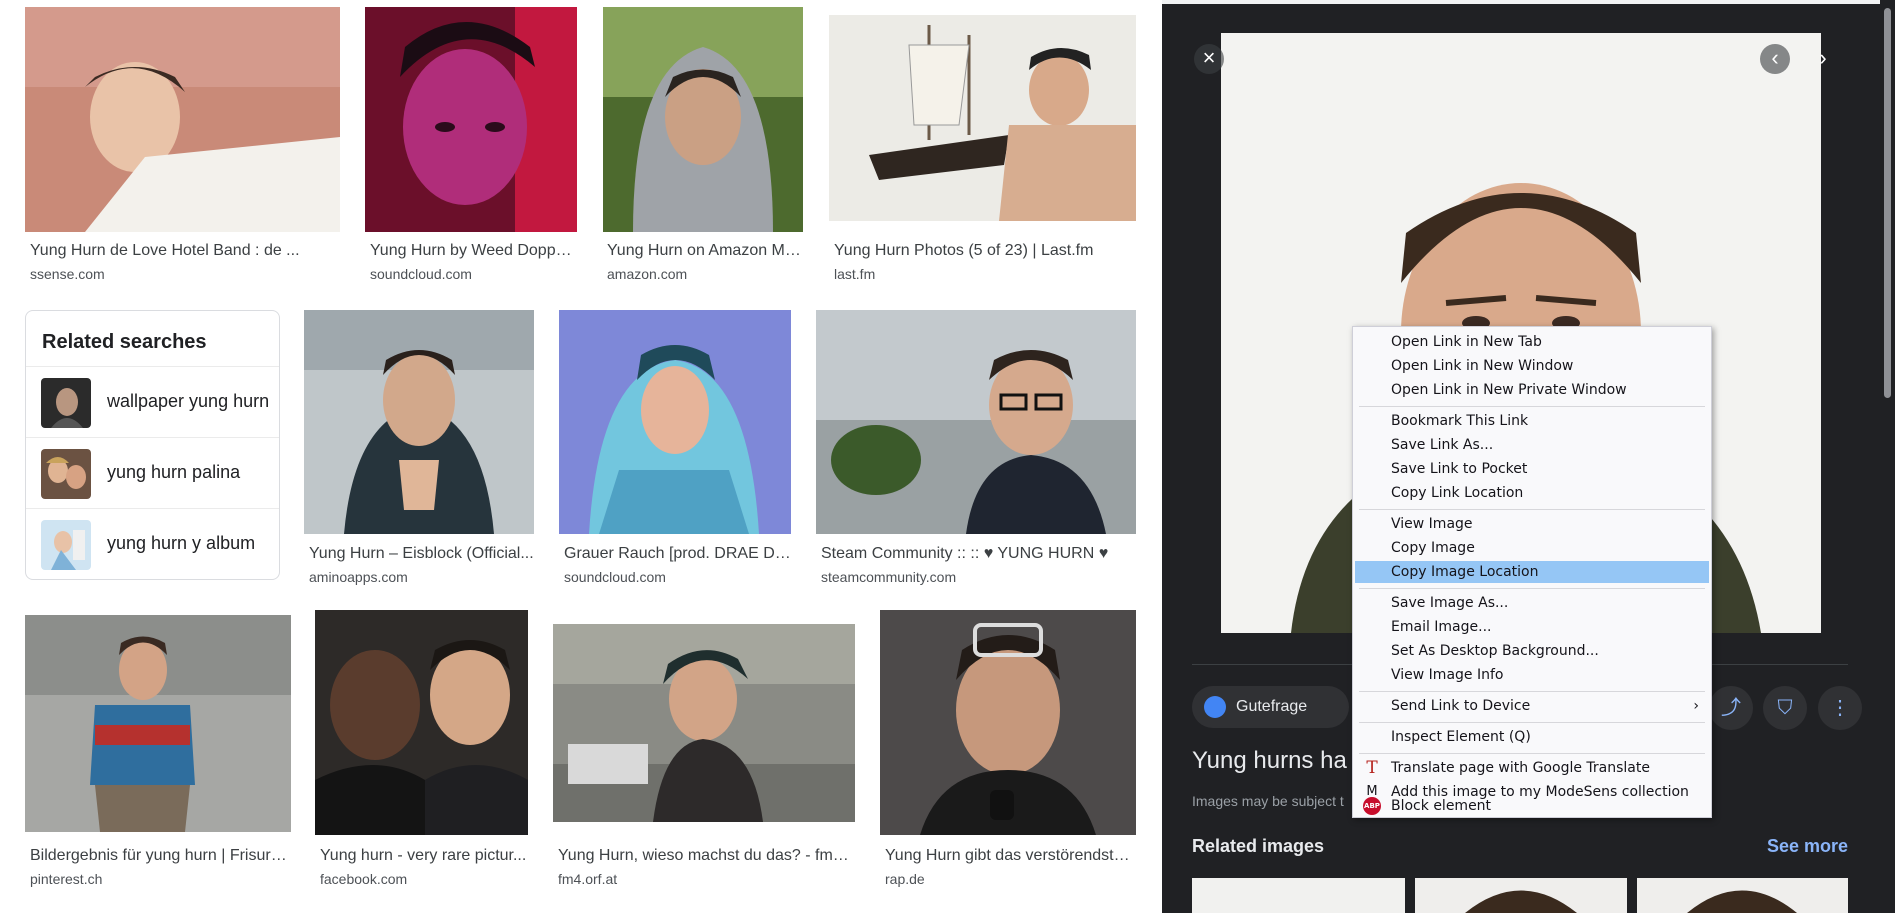 The height and width of the screenshot is (913, 1895). What do you see at coordinates (1696, 706) in the screenshot?
I see `submenu-arrow-icon: ›` at bounding box center [1696, 706].